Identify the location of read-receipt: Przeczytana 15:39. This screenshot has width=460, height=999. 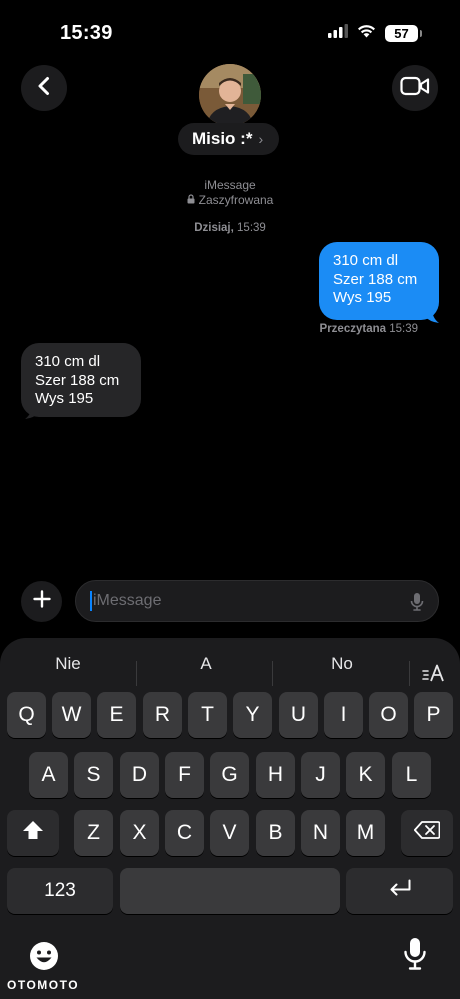
(369, 329).